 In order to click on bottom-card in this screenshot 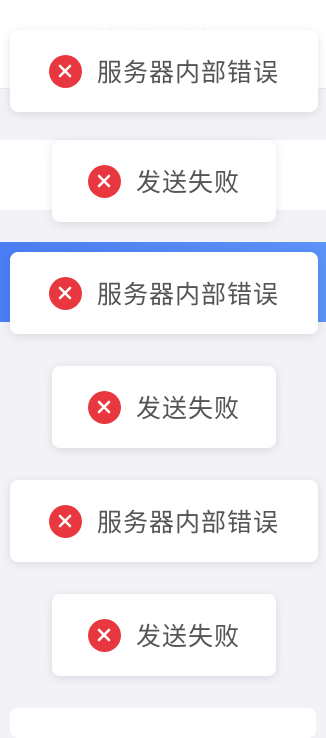, I will do `click(163, 723)`.